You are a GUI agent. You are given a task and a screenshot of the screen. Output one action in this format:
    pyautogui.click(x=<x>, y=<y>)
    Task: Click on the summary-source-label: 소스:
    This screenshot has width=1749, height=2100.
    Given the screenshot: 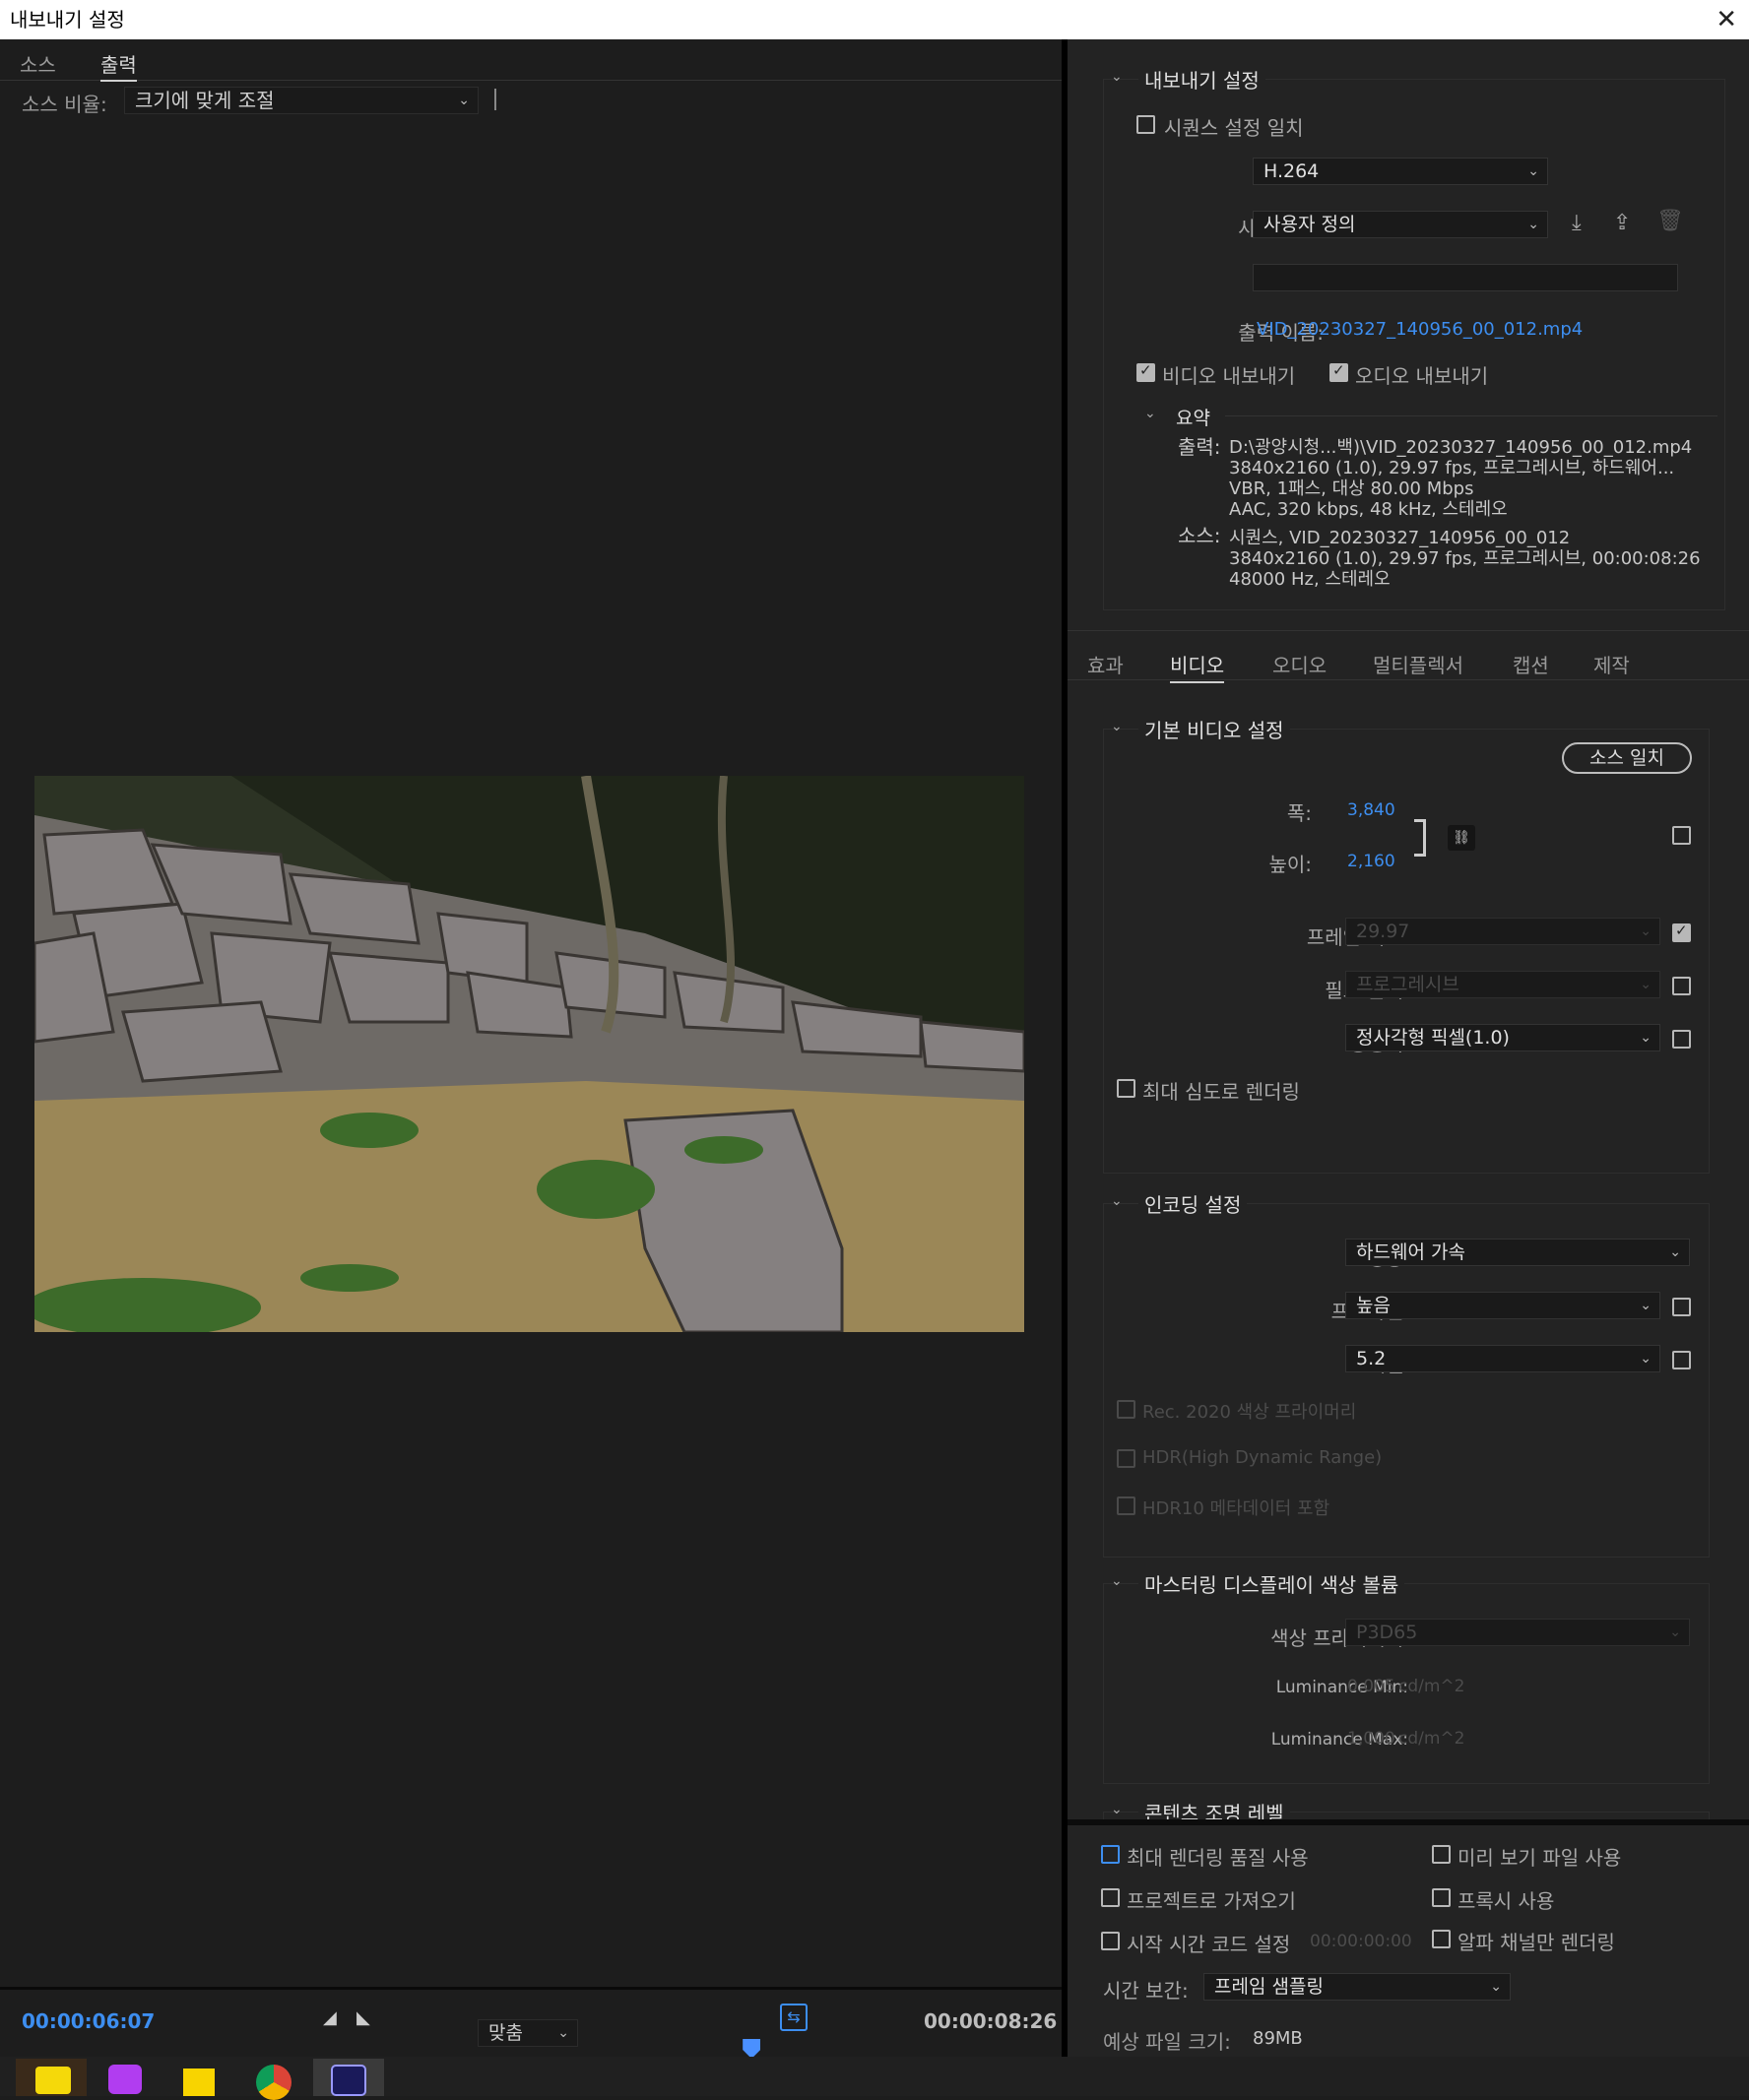 What is the action you would take?
    pyautogui.click(x=1199, y=536)
    